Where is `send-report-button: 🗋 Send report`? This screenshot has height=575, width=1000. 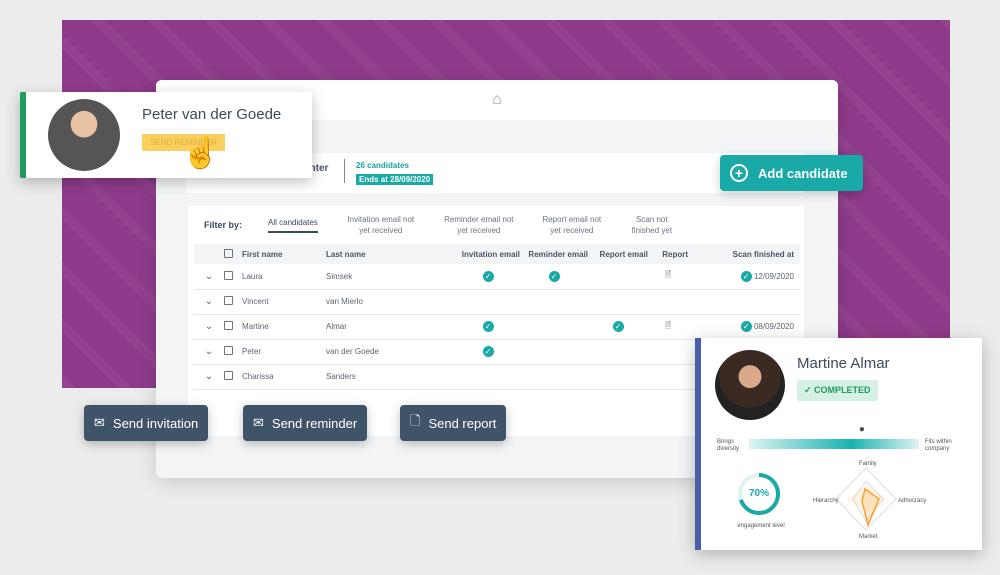
send-report-button: 🗋 Send report is located at coordinates (453, 423).